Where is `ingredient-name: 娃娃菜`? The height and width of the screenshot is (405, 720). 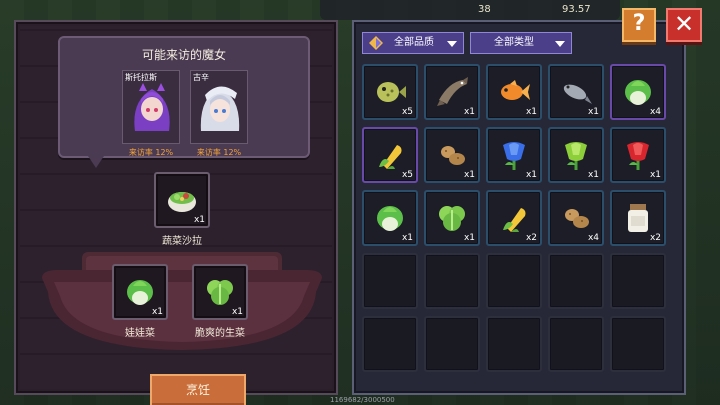
ingredient-name: 娃娃菜 is located at coordinates (140, 333).